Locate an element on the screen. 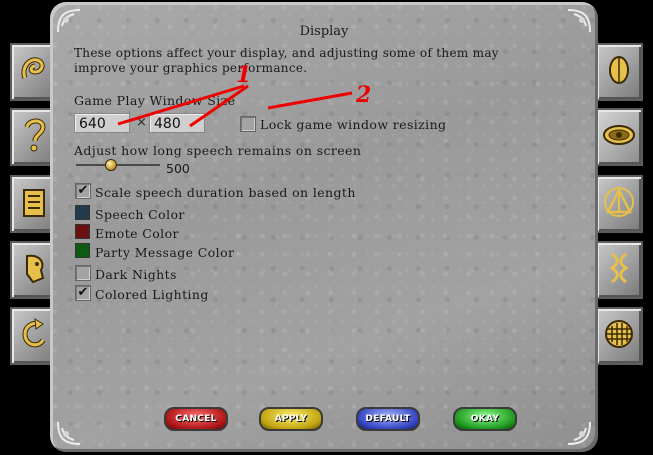 This screenshot has height=455, width=653. speech-duration-slider-knob is located at coordinates (110, 165).